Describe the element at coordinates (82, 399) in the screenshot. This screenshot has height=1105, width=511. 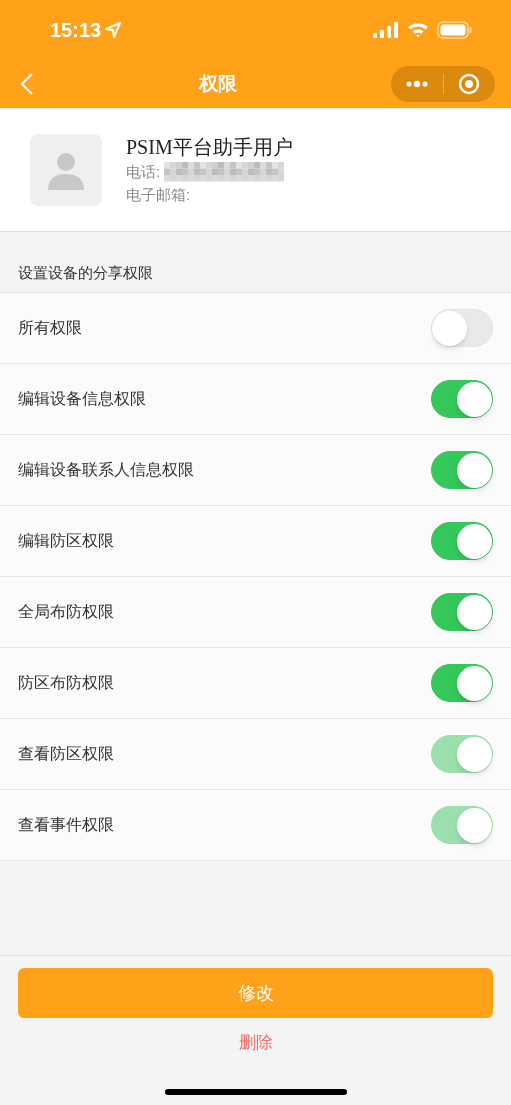
I see `permission-label: 编辑设备信息权限` at that location.